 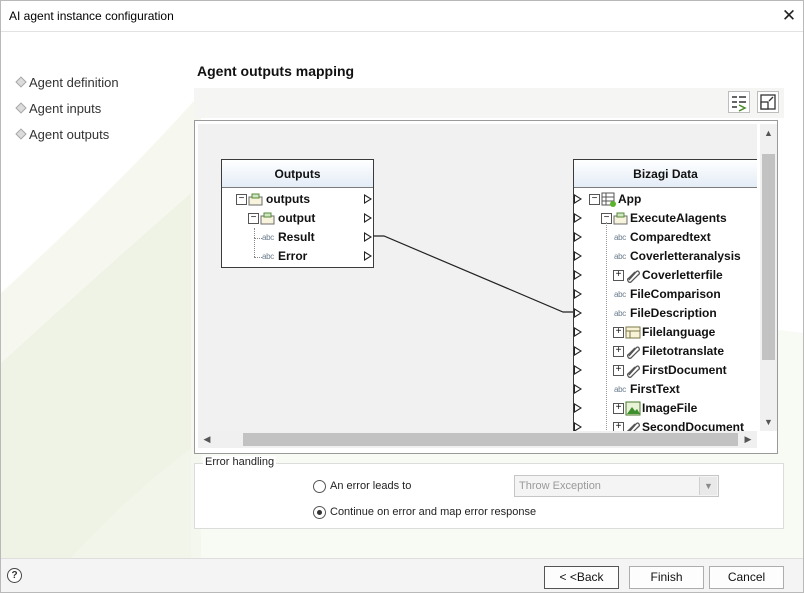 What do you see at coordinates (276, 71) in the screenshot?
I see `page-title: Agent outputs mapping` at bounding box center [276, 71].